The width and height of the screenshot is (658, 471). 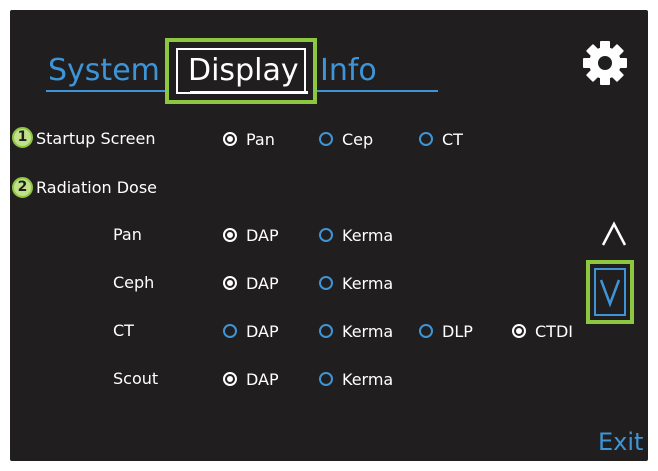 What do you see at coordinates (348, 71) in the screenshot?
I see `tab-info: Info` at bounding box center [348, 71].